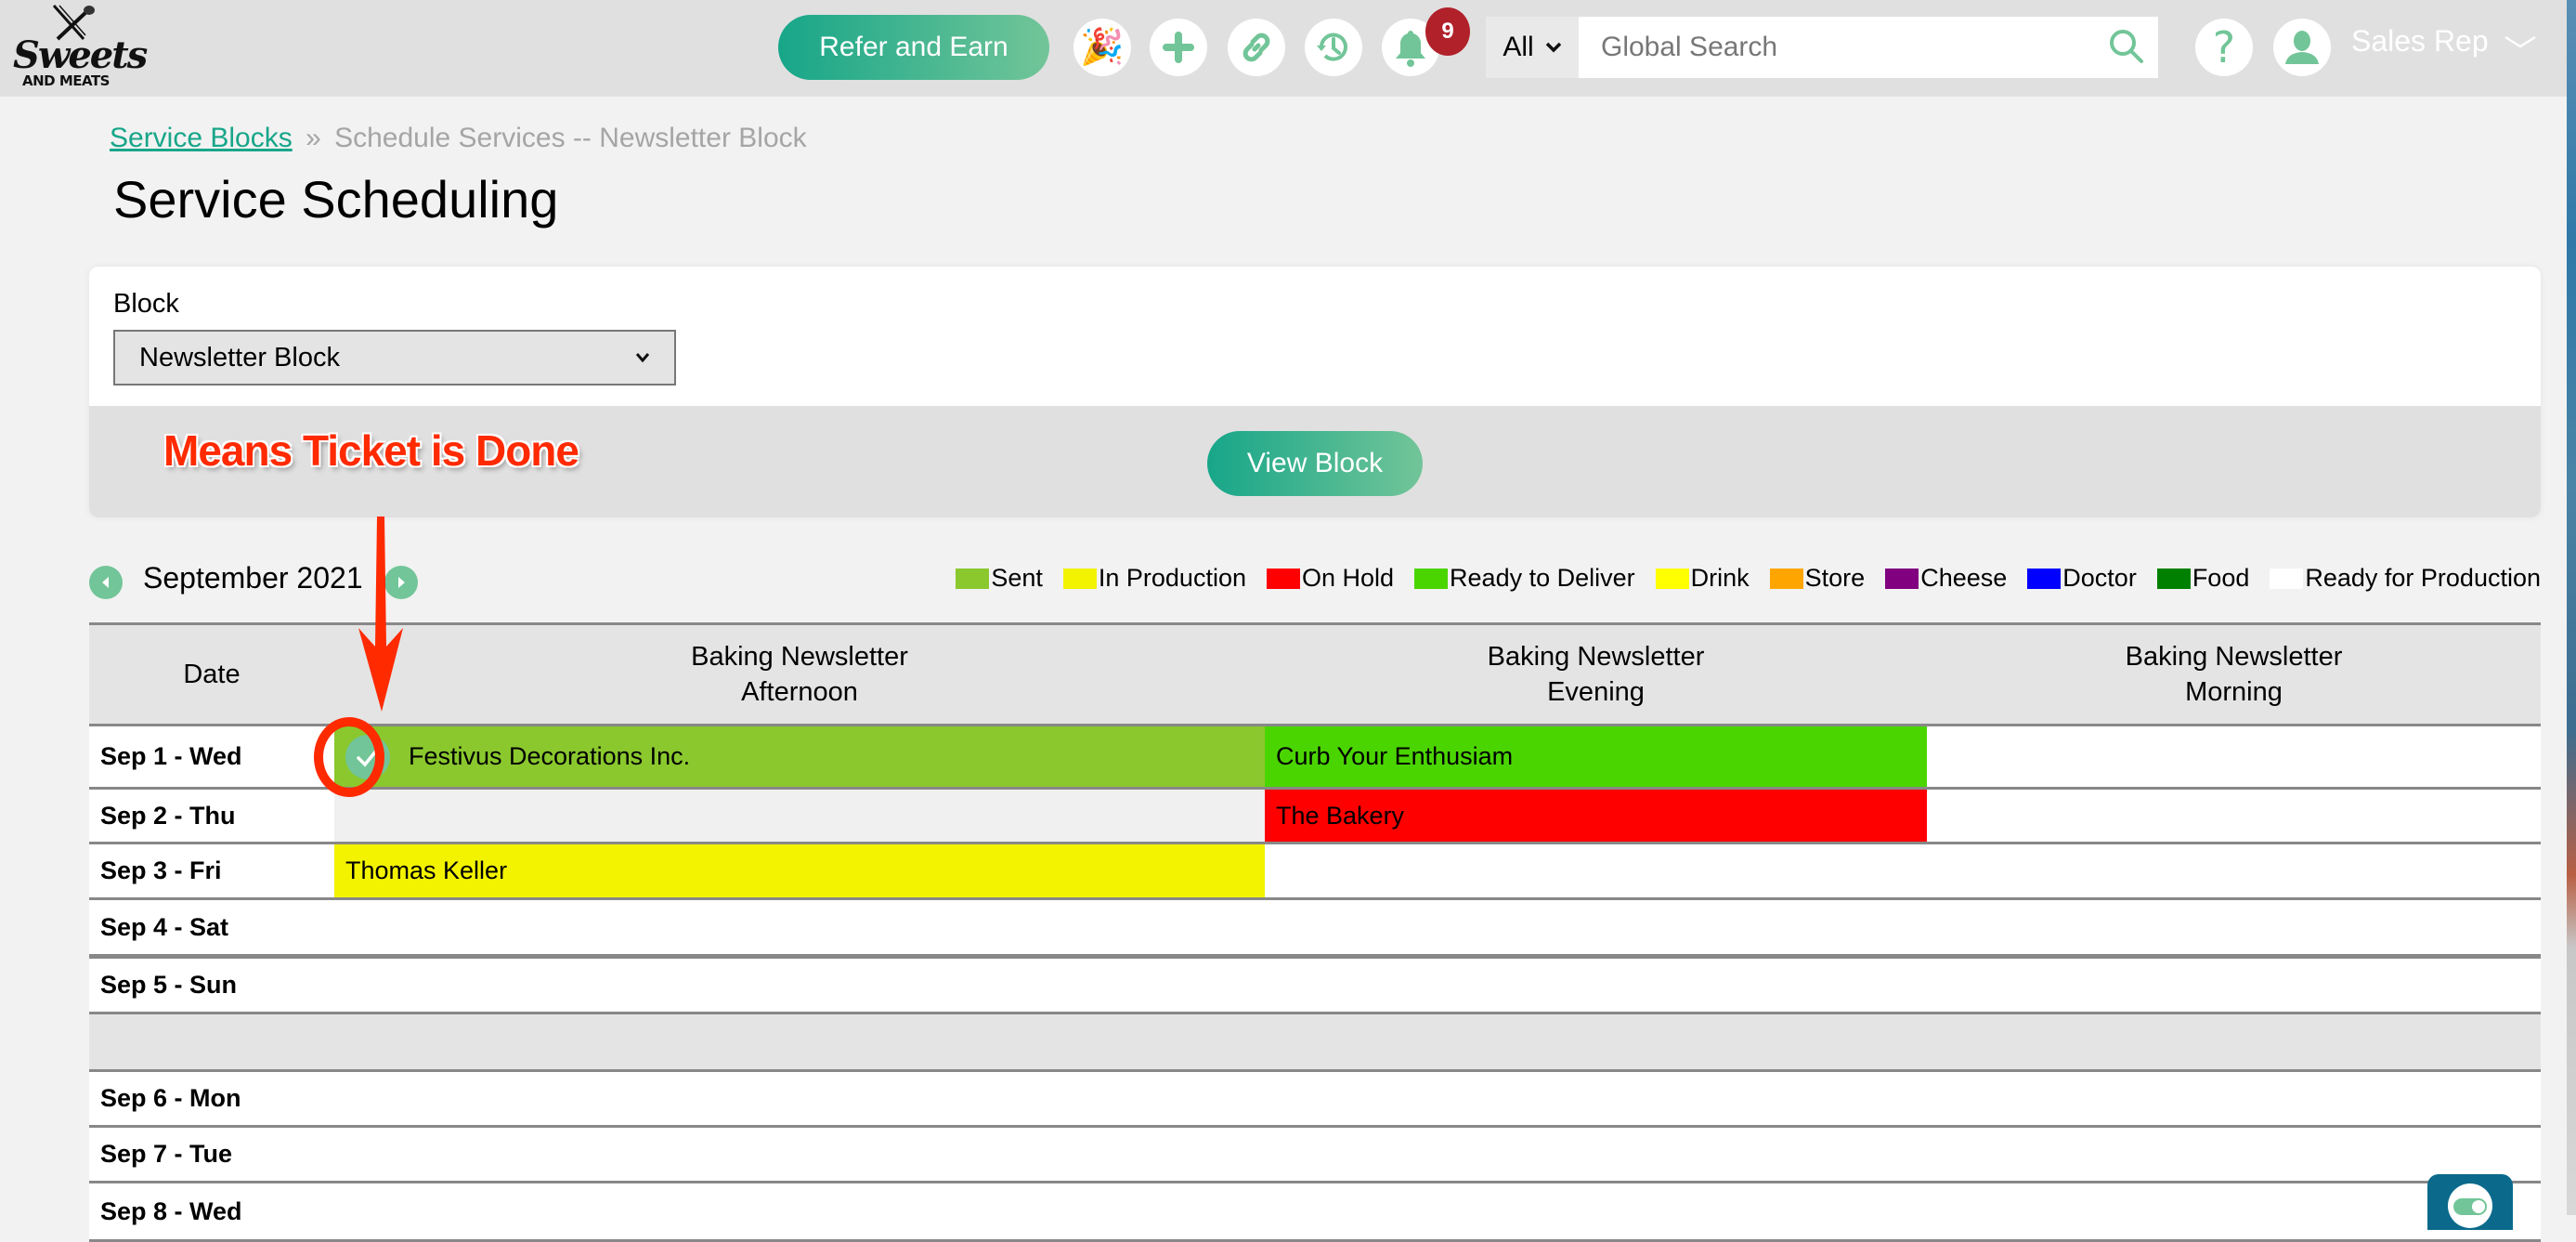  What do you see at coordinates (394, 358) in the screenshot?
I see `block-select: Newsletter Block` at bounding box center [394, 358].